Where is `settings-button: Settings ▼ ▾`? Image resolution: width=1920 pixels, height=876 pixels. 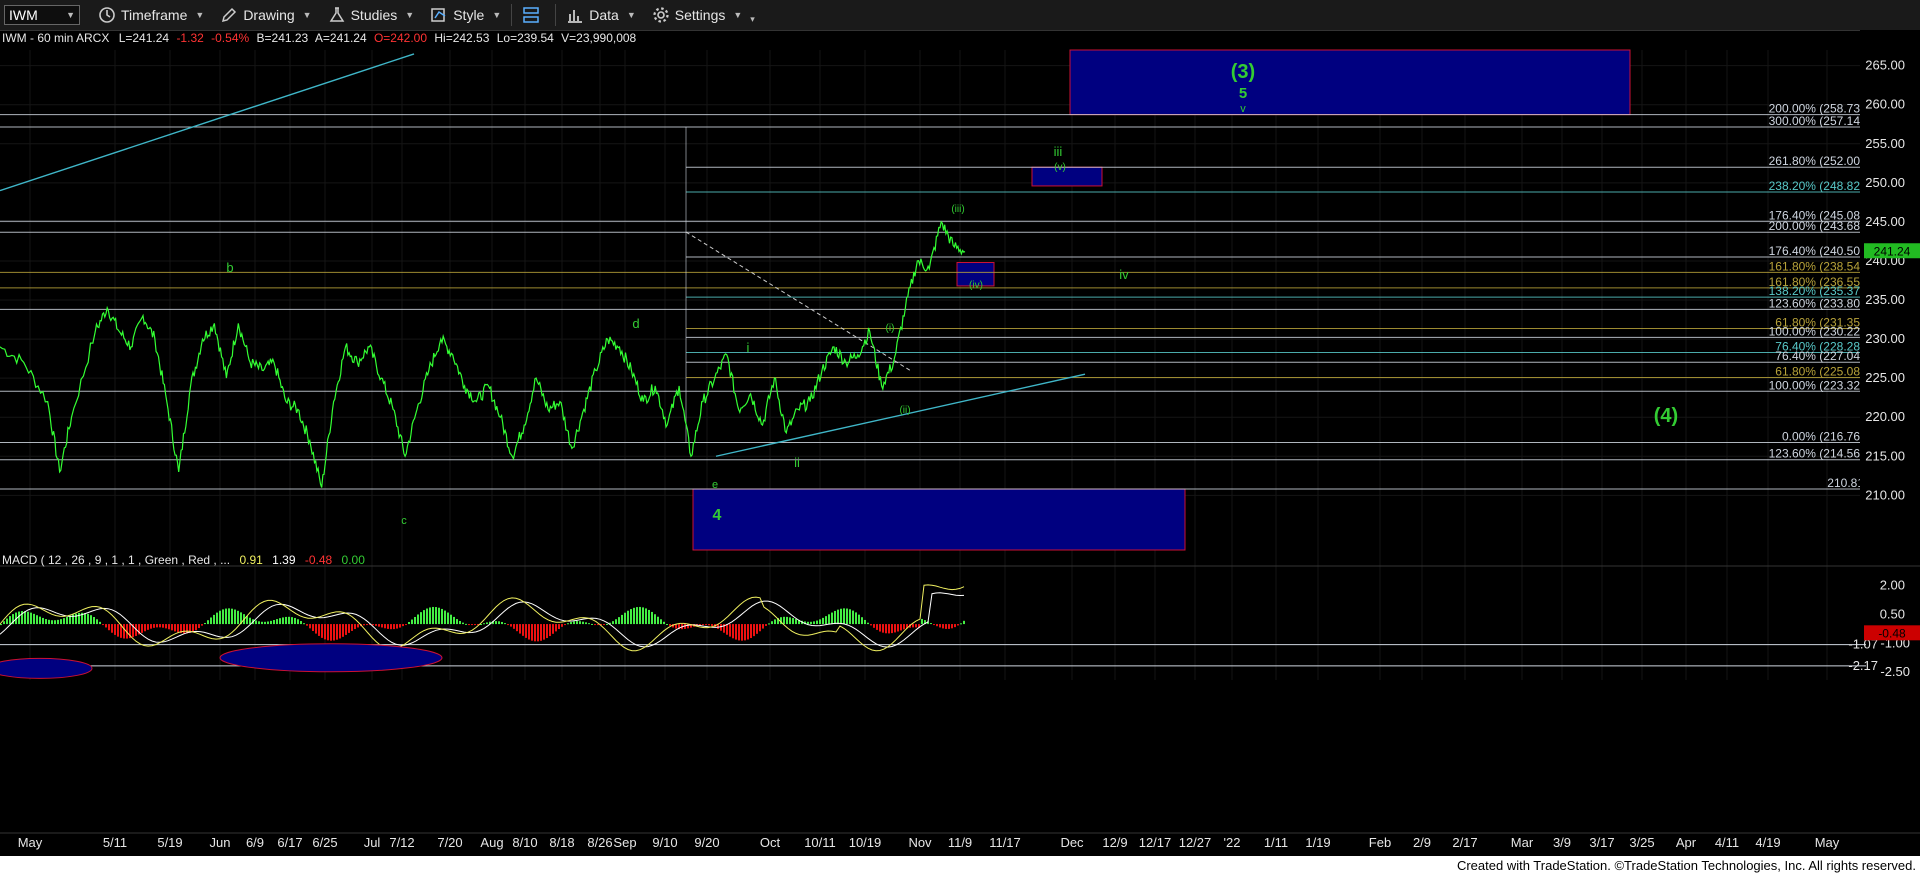
settings-button: Settings ▼ ▾ is located at coordinates (703, 15).